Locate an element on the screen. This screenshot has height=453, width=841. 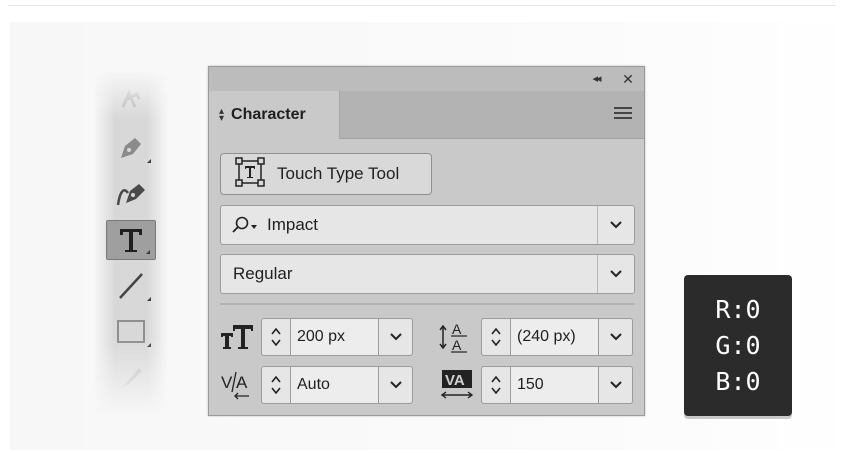
pen-tool is located at coordinates (131, 148).